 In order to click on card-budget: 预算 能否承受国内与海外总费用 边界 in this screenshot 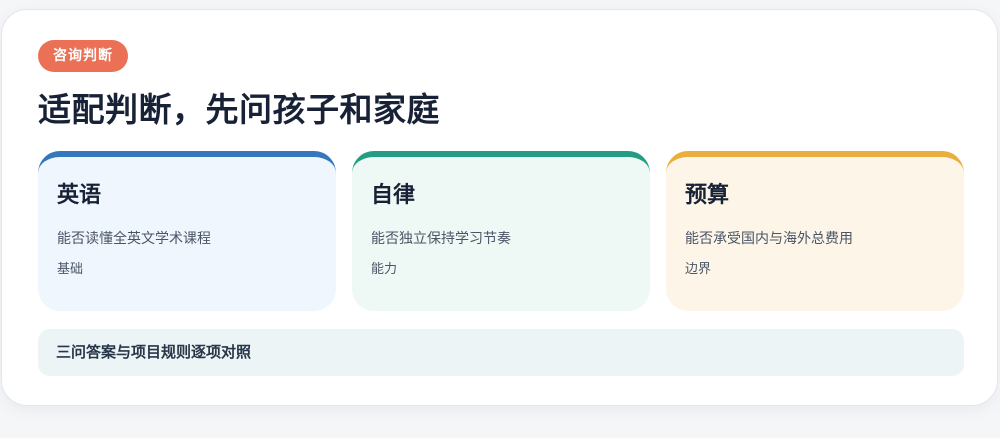, I will do `click(815, 231)`.